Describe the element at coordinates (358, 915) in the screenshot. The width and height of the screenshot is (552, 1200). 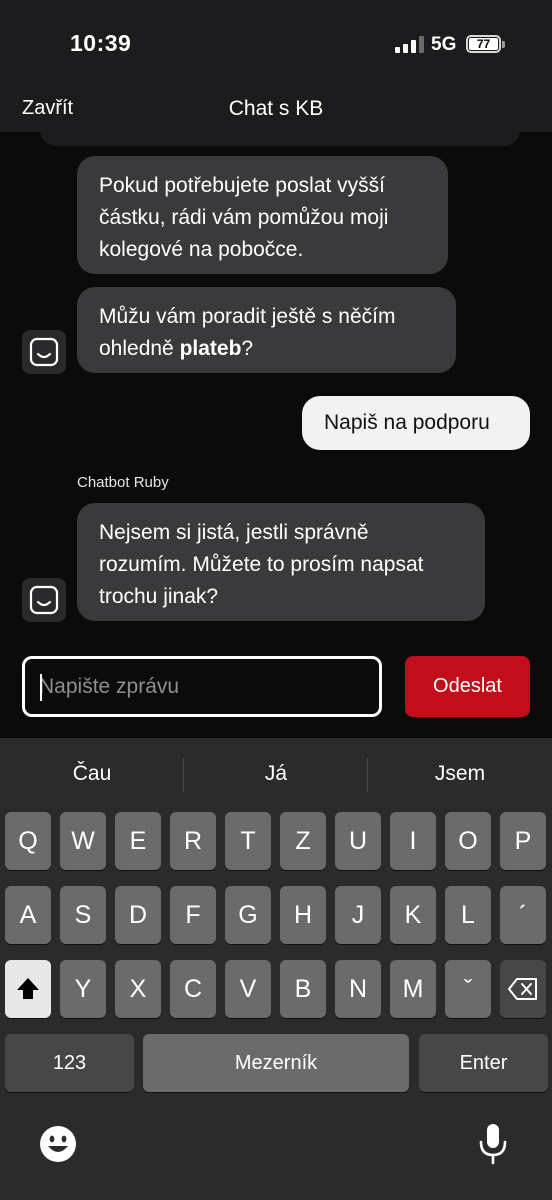
I see `key-j: J` at that location.